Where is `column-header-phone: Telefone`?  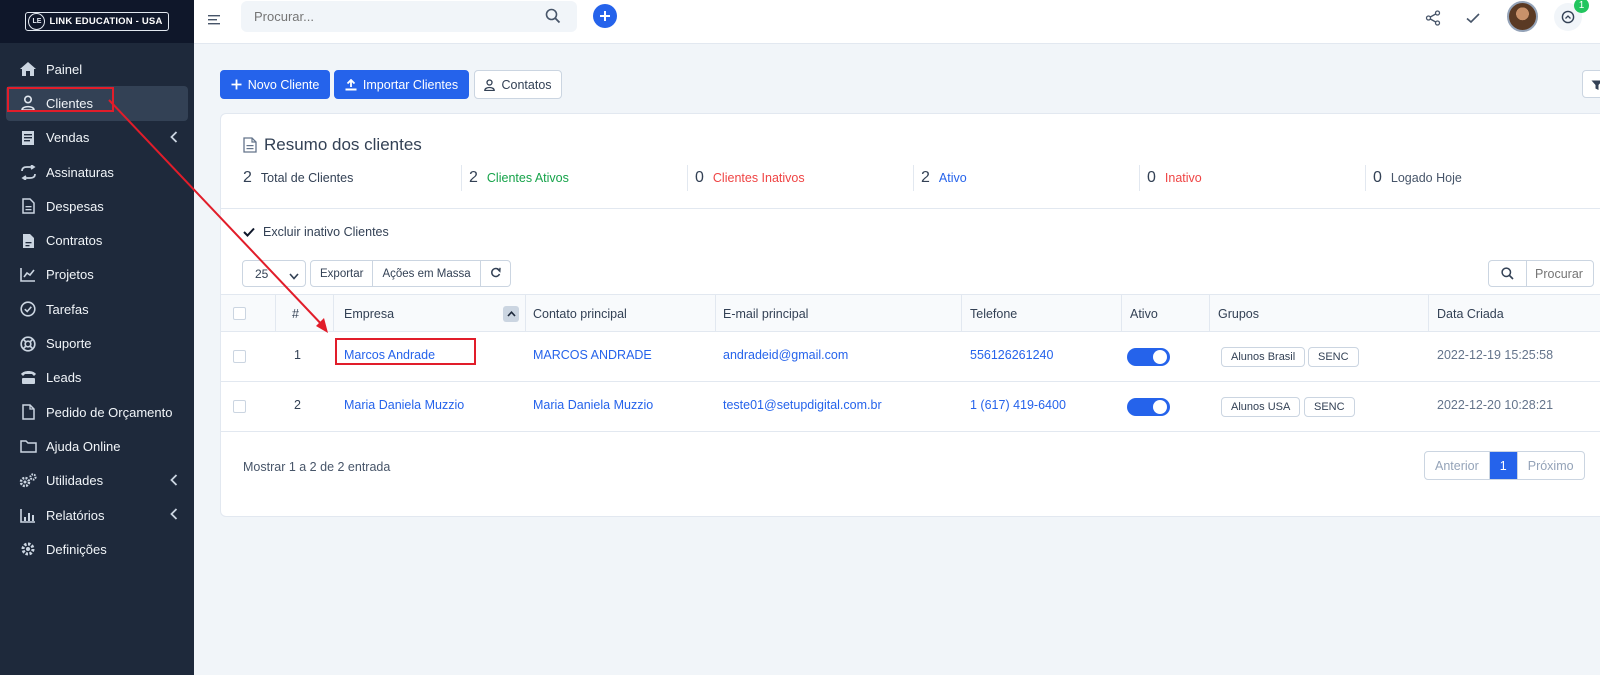 column-header-phone: Telefone is located at coordinates (993, 313).